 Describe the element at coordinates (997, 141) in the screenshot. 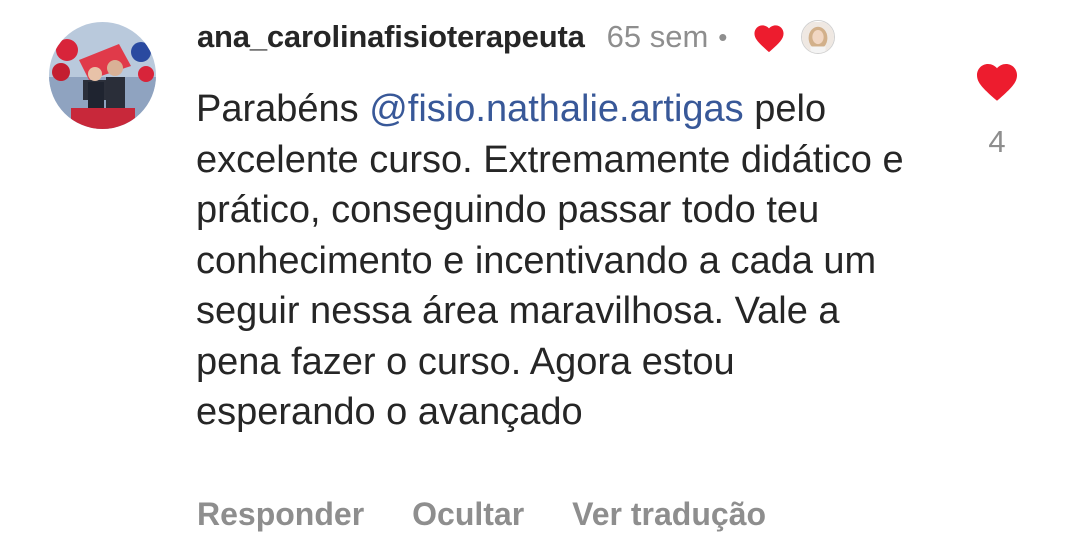

I see `like-count: 4` at that location.